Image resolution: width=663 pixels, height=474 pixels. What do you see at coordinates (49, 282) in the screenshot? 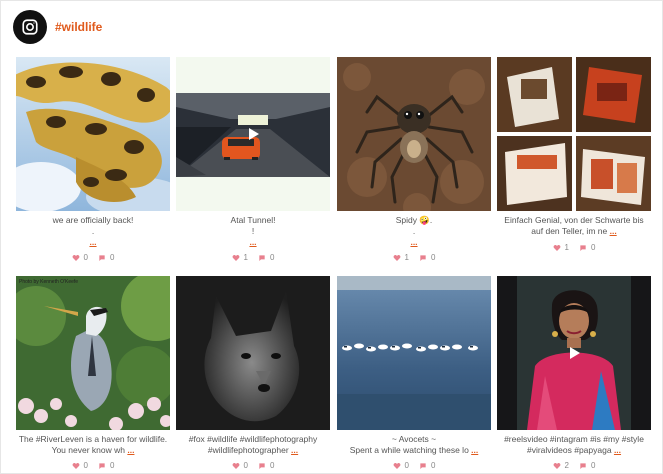
I see `photo-credit: Photo by Kenneth O'Keefe` at bounding box center [49, 282].